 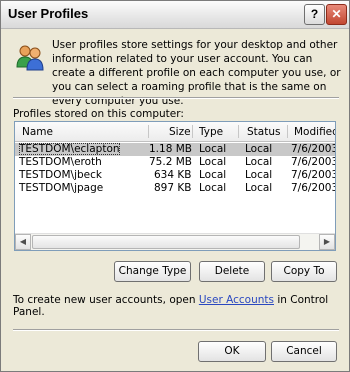 I want to click on list-header: Name Size Type Status Modified, so click(x=175, y=132).